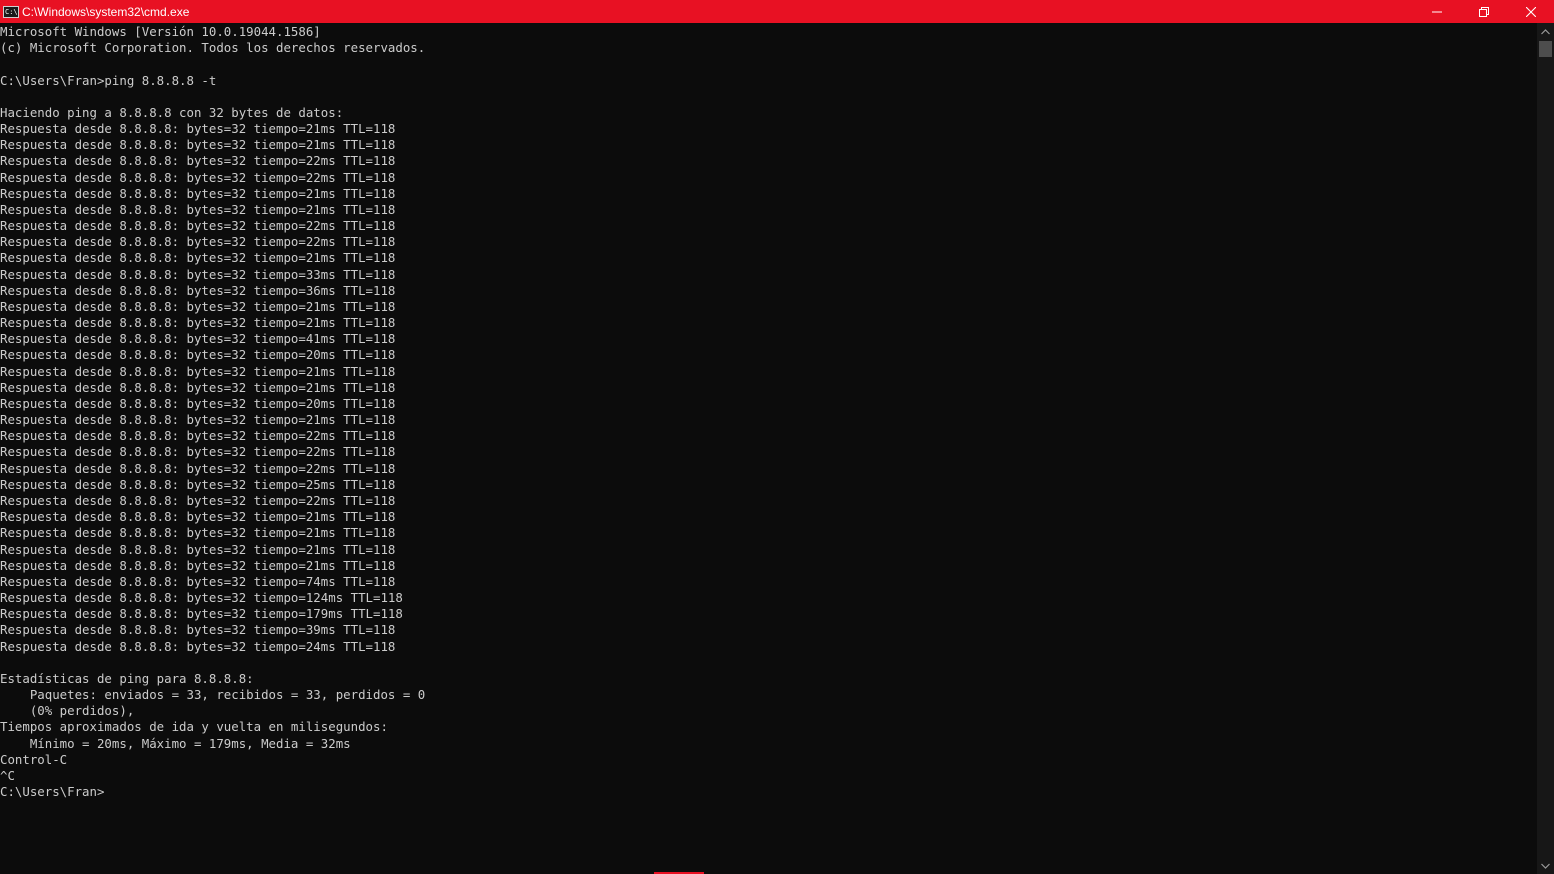 This screenshot has height=874, width=1554. I want to click on scroll-thumb, so click(1545, 49).